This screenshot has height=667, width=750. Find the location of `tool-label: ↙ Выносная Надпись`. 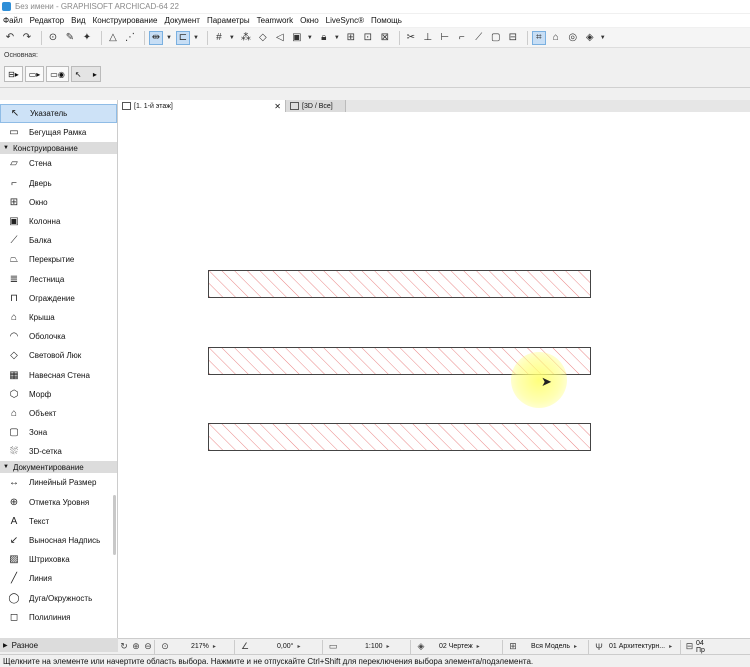

tool-label: ↙ Выносная Надпись is located at coordinates (58, 540).